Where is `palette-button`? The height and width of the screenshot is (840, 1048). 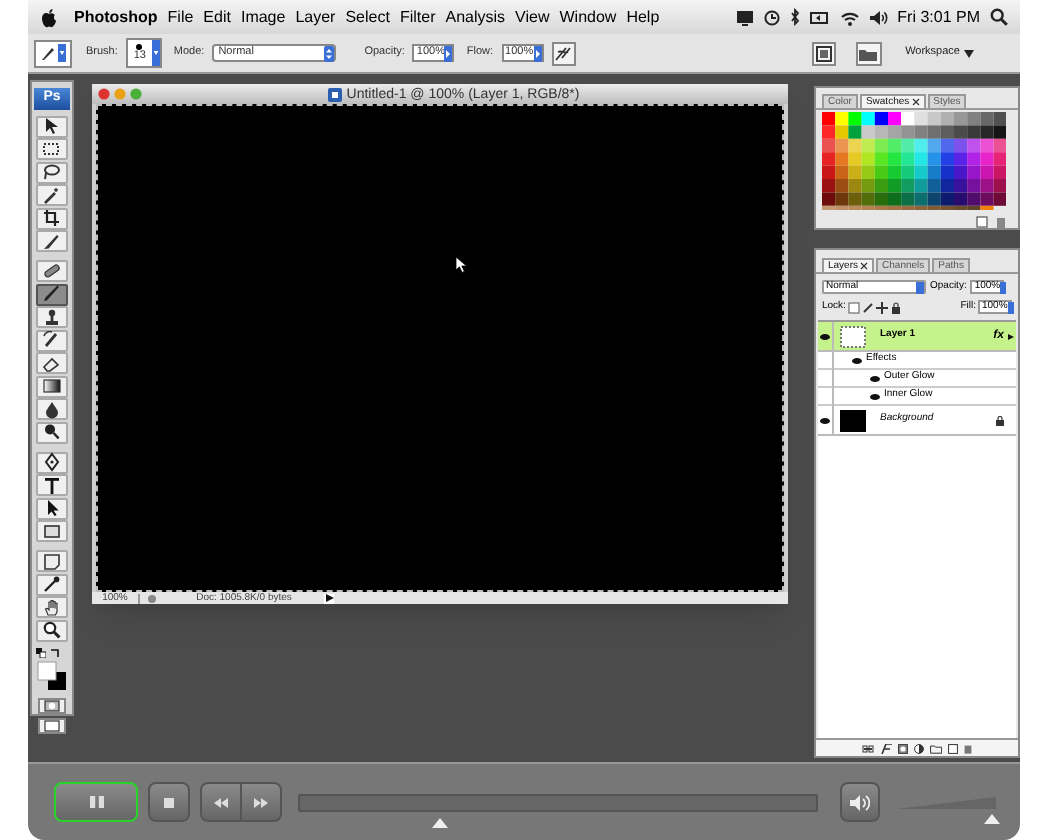 palette-button is located at coordinates (823, 53).